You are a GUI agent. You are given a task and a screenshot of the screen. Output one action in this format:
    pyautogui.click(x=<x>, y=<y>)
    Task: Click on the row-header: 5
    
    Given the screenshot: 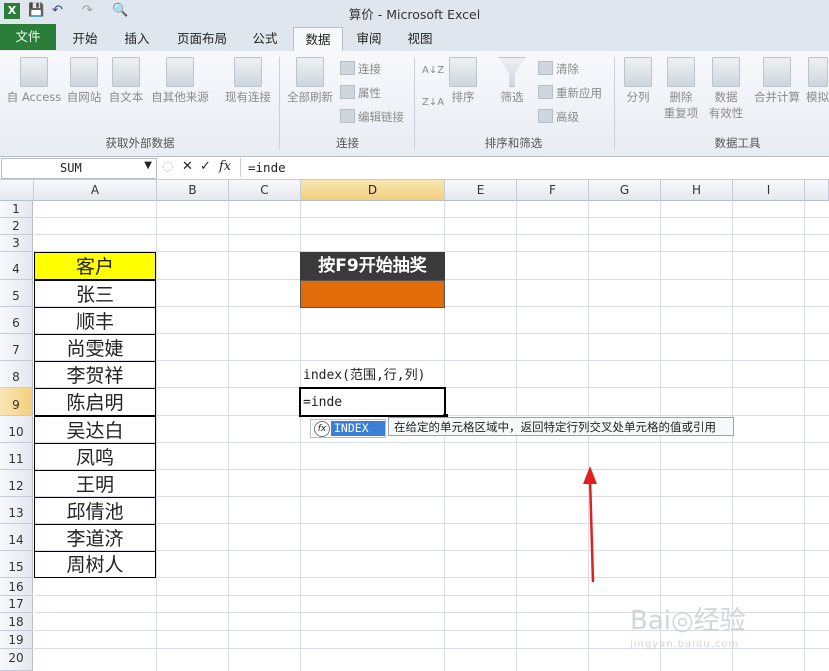 What is the action you would take?
    pyautogui.click(x=16, y=293)
    